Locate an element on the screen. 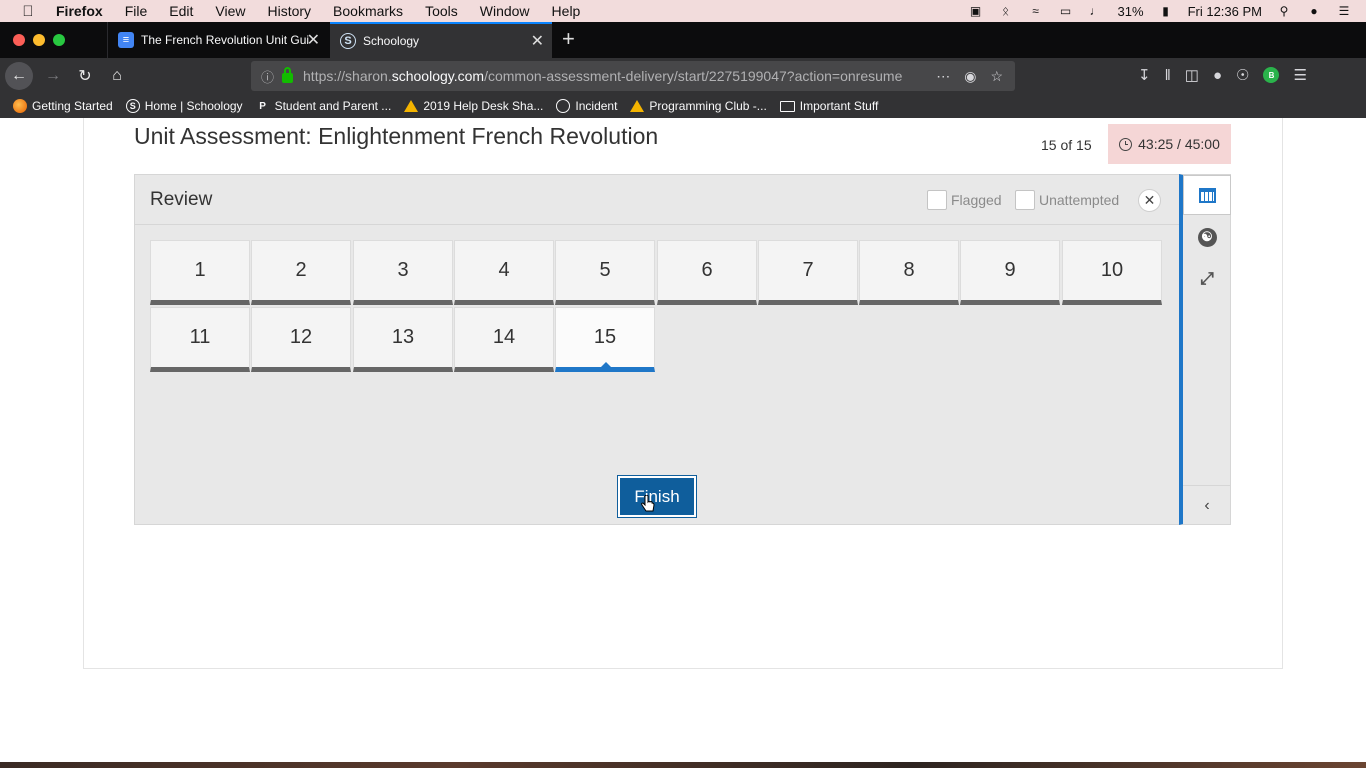 The height and width of the screenshot is (768, 1366). timer-value: 43:25 / 45:00 is located at coordinates (1179, 144).